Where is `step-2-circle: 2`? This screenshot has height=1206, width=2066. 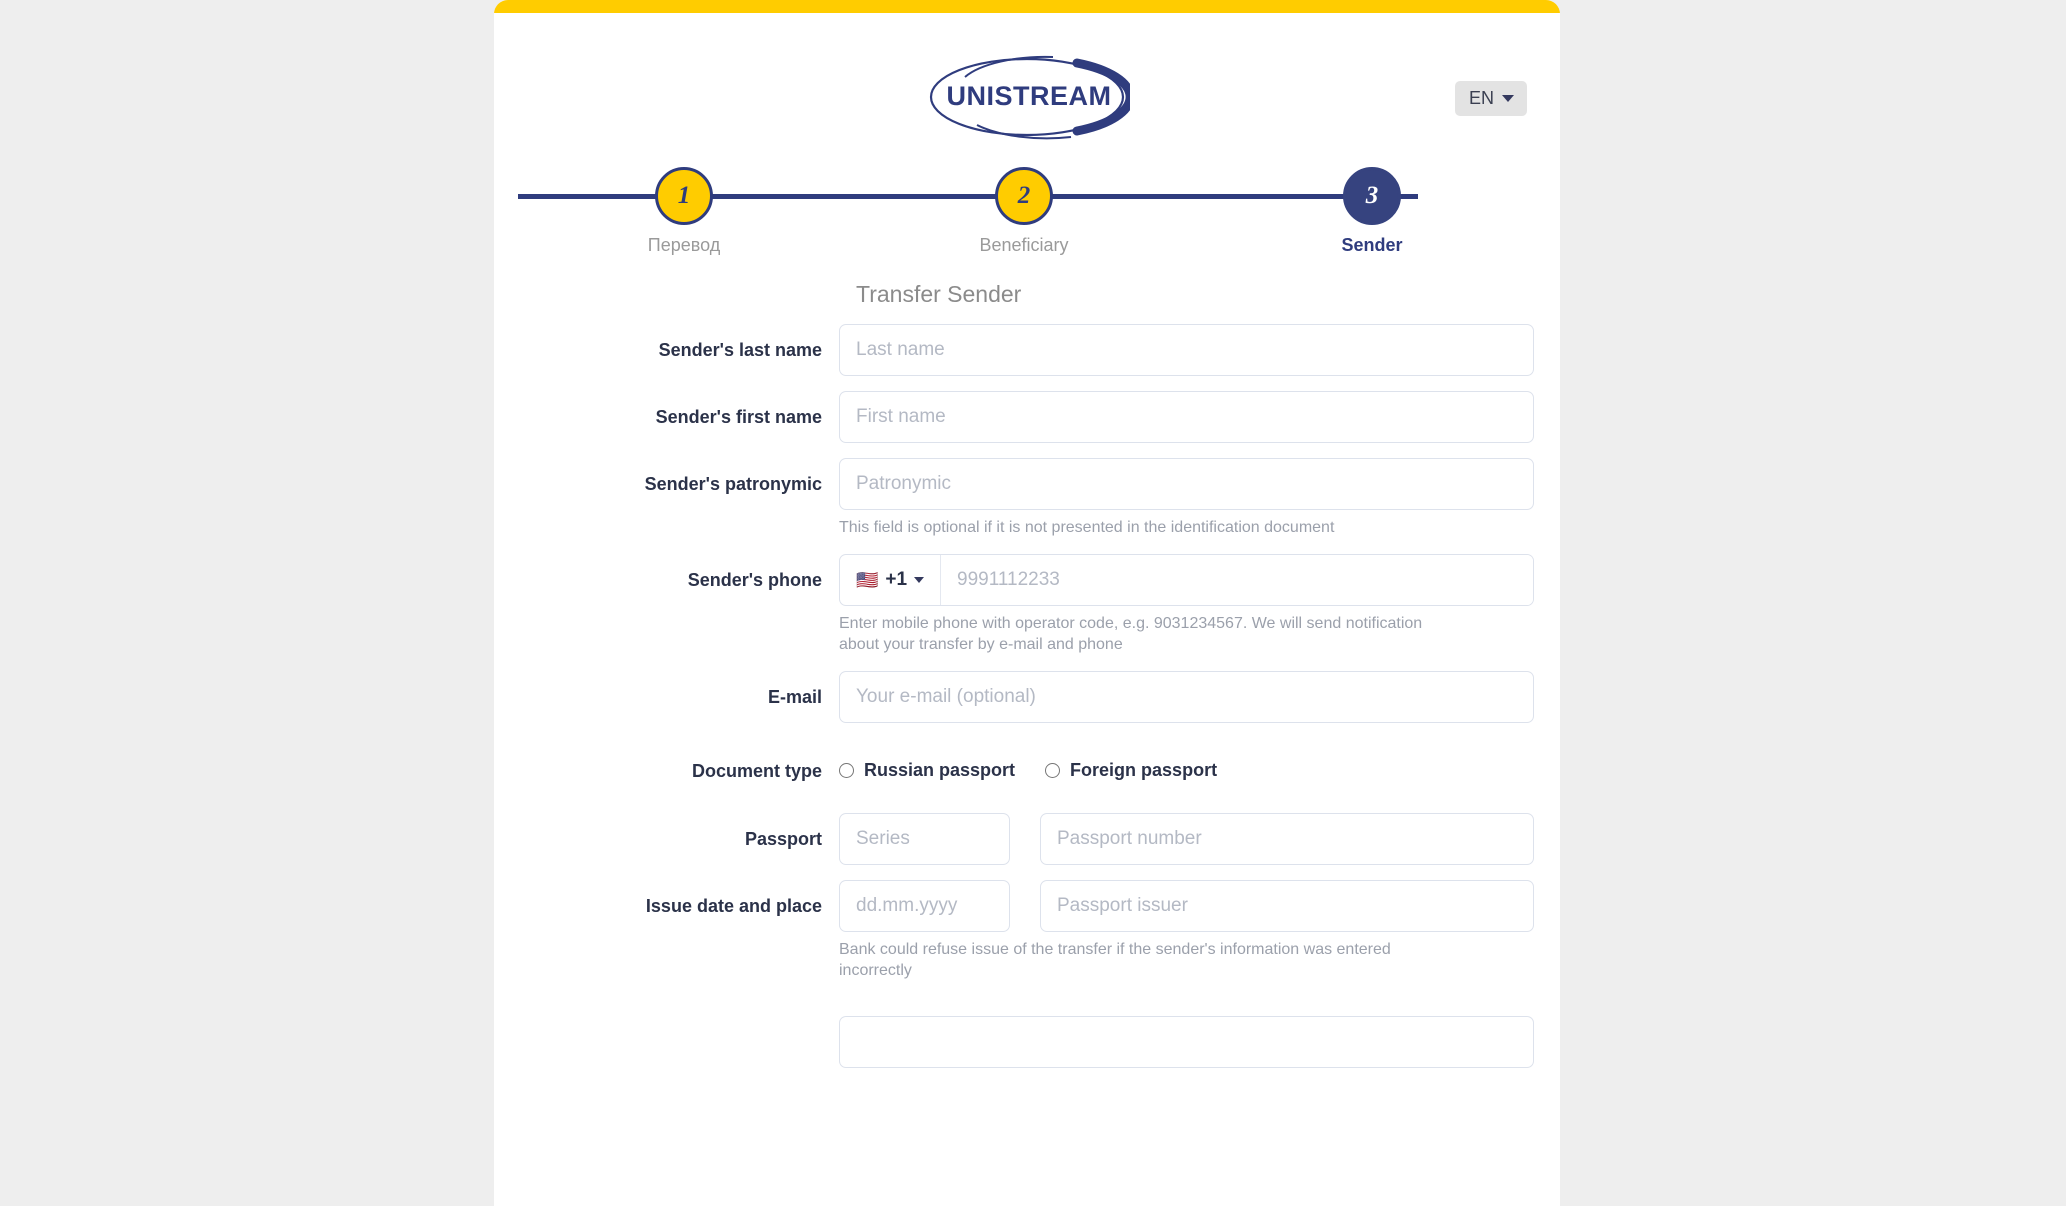
step-2-circle: 2 is located at coordinates (1024, 196).